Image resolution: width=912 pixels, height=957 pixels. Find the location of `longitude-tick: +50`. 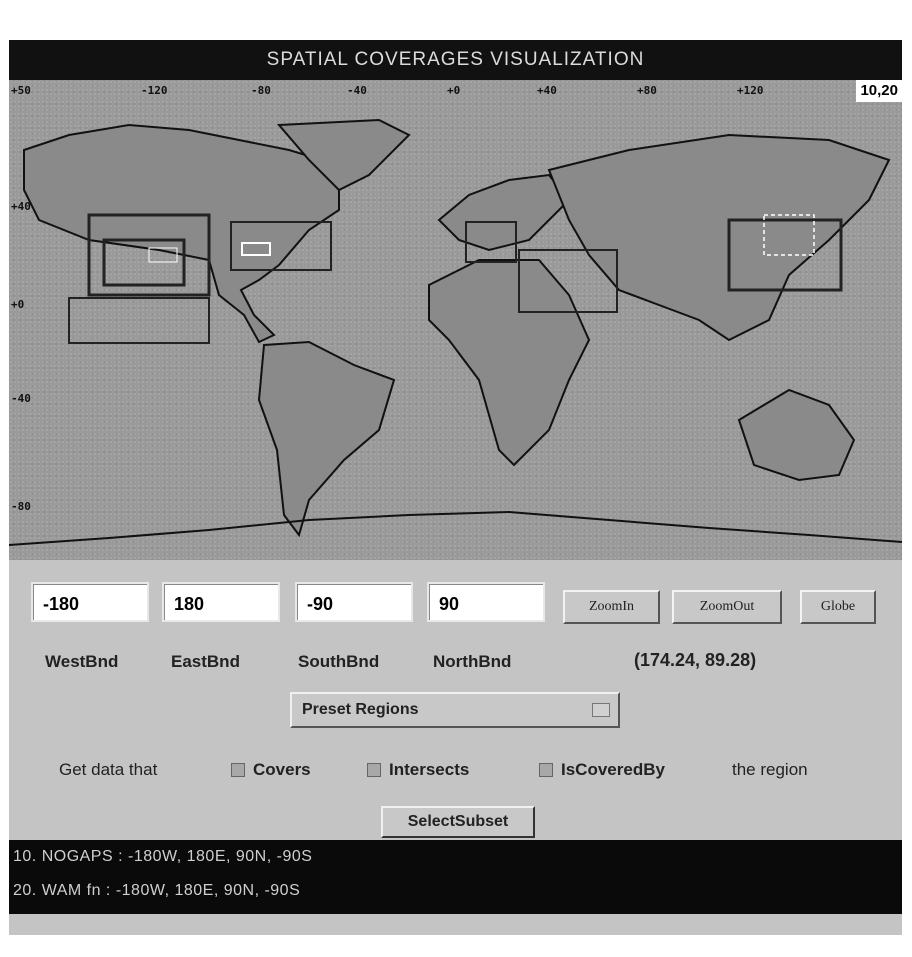

longitude-tick: +50 is located at coordinates (21, 90).